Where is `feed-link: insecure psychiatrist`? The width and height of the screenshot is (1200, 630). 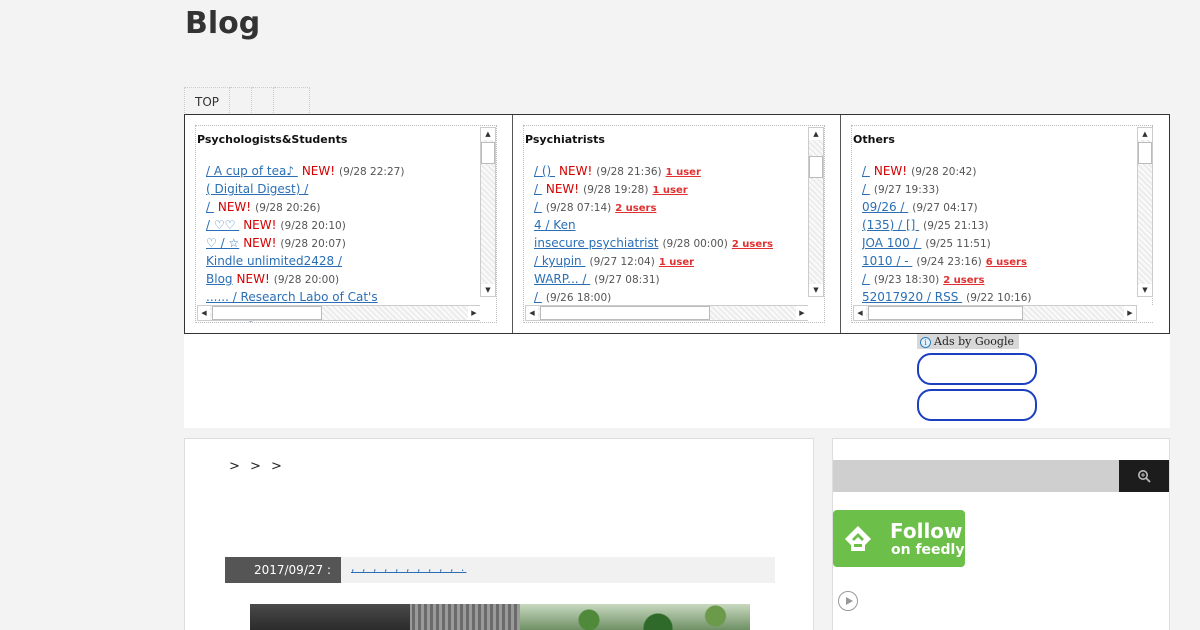
feed-link: insecure psychiatrist is located at coordinates (596, 243).